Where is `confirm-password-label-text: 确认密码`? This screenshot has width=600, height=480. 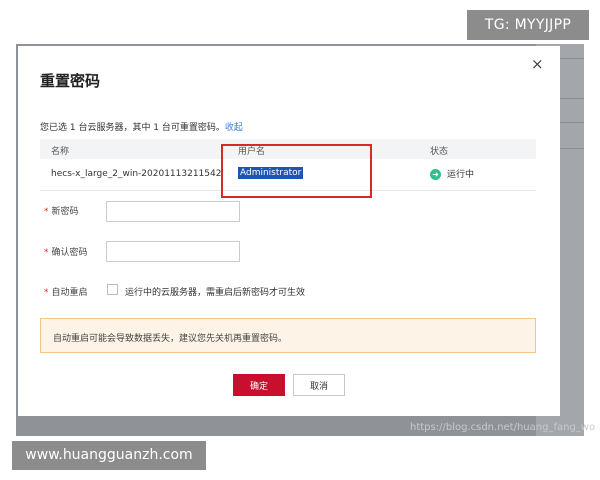 confirm-password-label-text: 确认密码 is located at coordinates (69, 253).